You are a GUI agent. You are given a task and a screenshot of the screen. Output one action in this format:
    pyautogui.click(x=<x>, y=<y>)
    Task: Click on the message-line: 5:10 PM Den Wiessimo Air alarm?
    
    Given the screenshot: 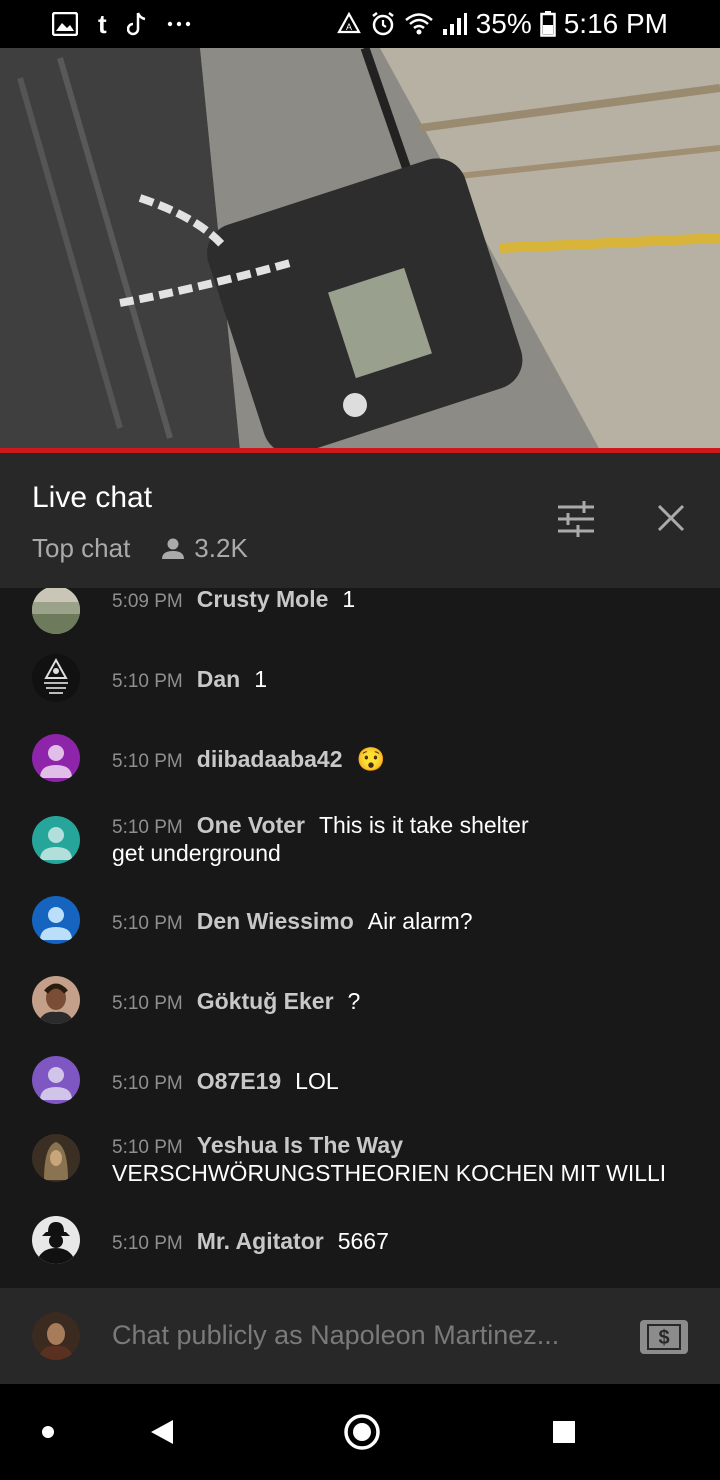 What is the action you would take?
    pyautogui.click(x=292, y=921)
    